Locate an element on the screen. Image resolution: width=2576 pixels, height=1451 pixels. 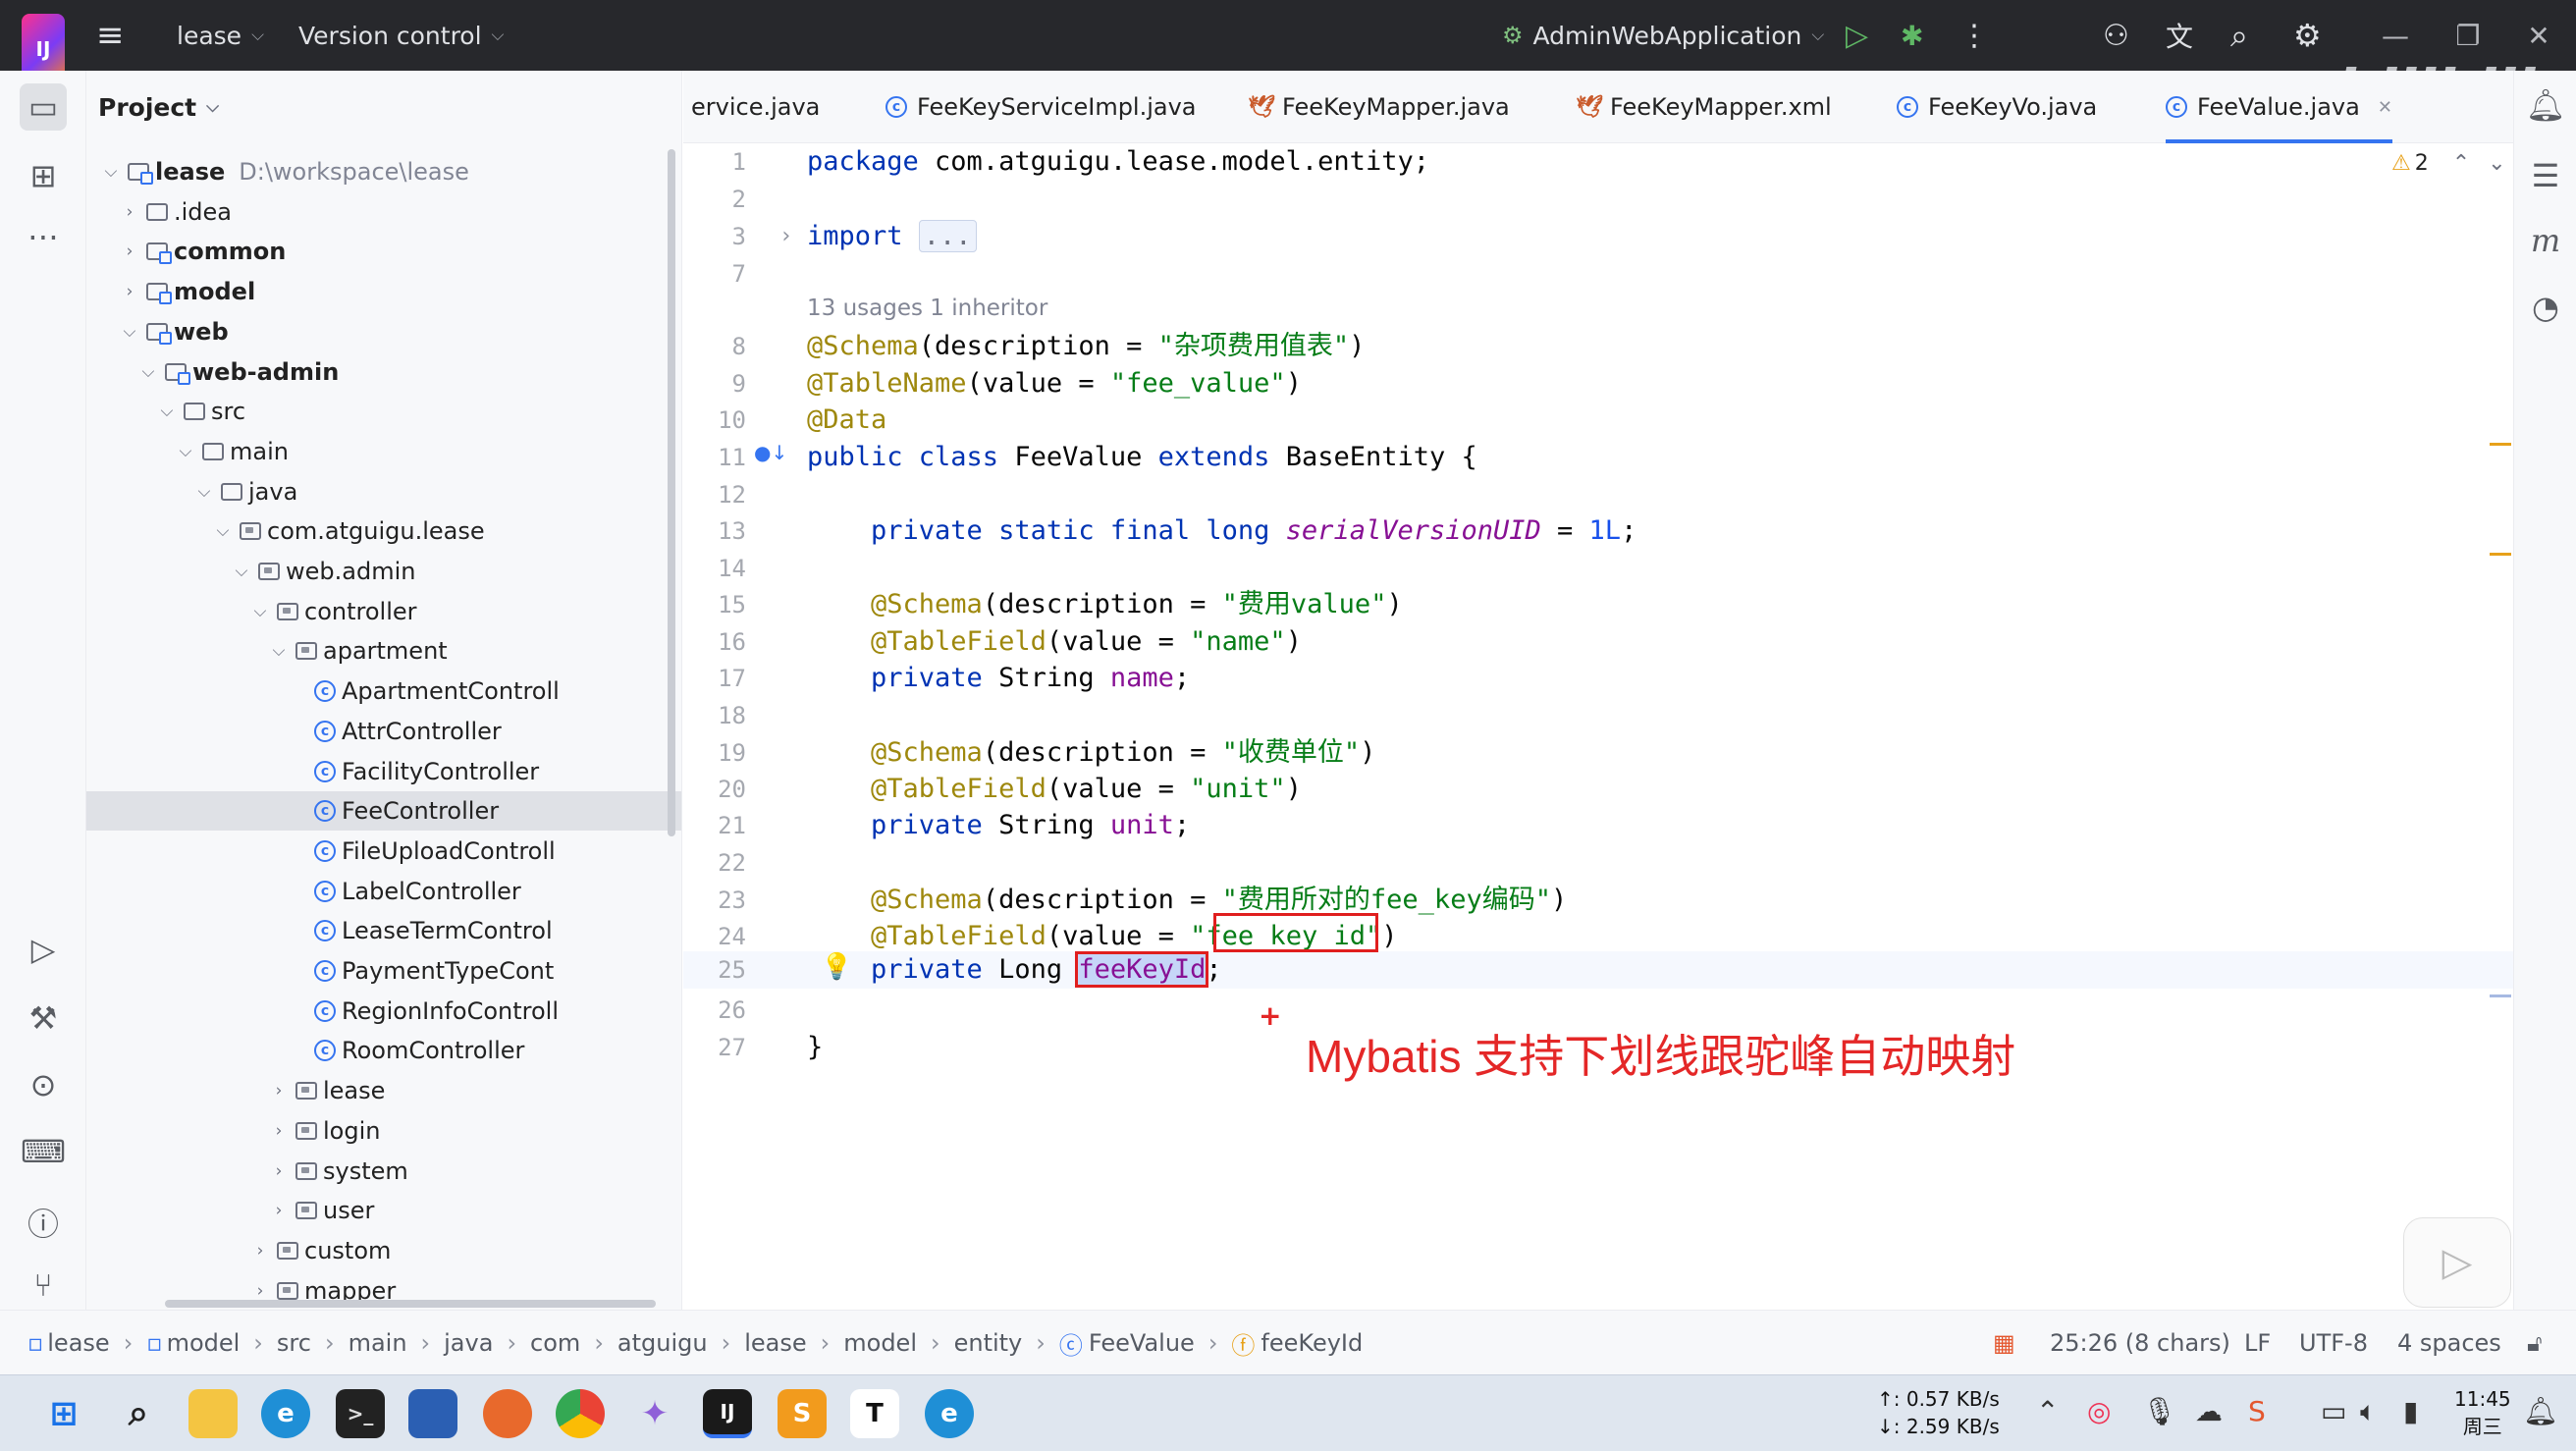
database-icon: ☰ is located at coordinates (2545, 175).